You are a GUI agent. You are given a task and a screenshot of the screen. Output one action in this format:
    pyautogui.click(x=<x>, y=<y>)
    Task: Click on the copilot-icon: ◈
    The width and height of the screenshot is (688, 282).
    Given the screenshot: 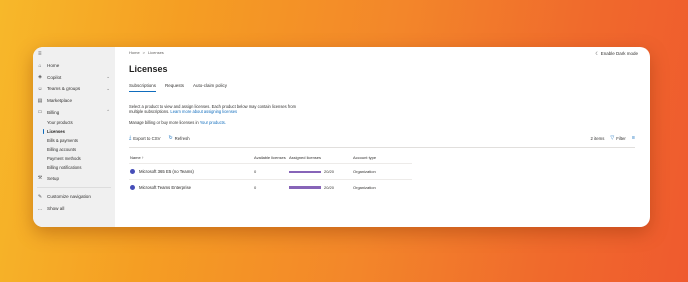 What is the action you would take?
    pyautogui.click(x=40, y=77)
    